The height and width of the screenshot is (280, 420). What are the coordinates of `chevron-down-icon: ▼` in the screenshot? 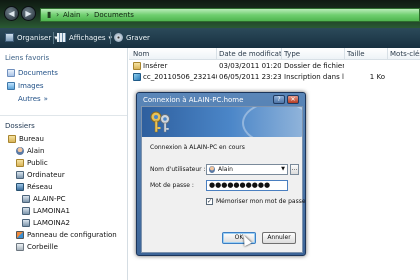 It's located at (283, 169).